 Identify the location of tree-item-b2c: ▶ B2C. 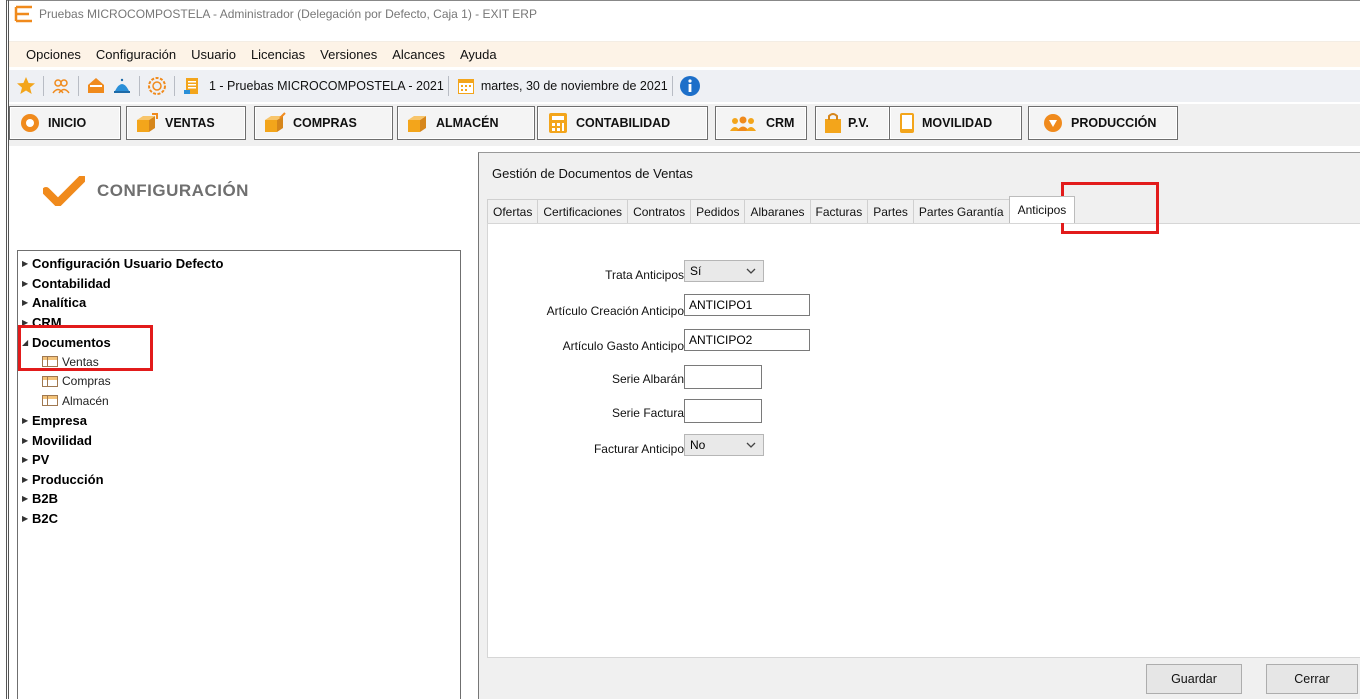
(239, 519).